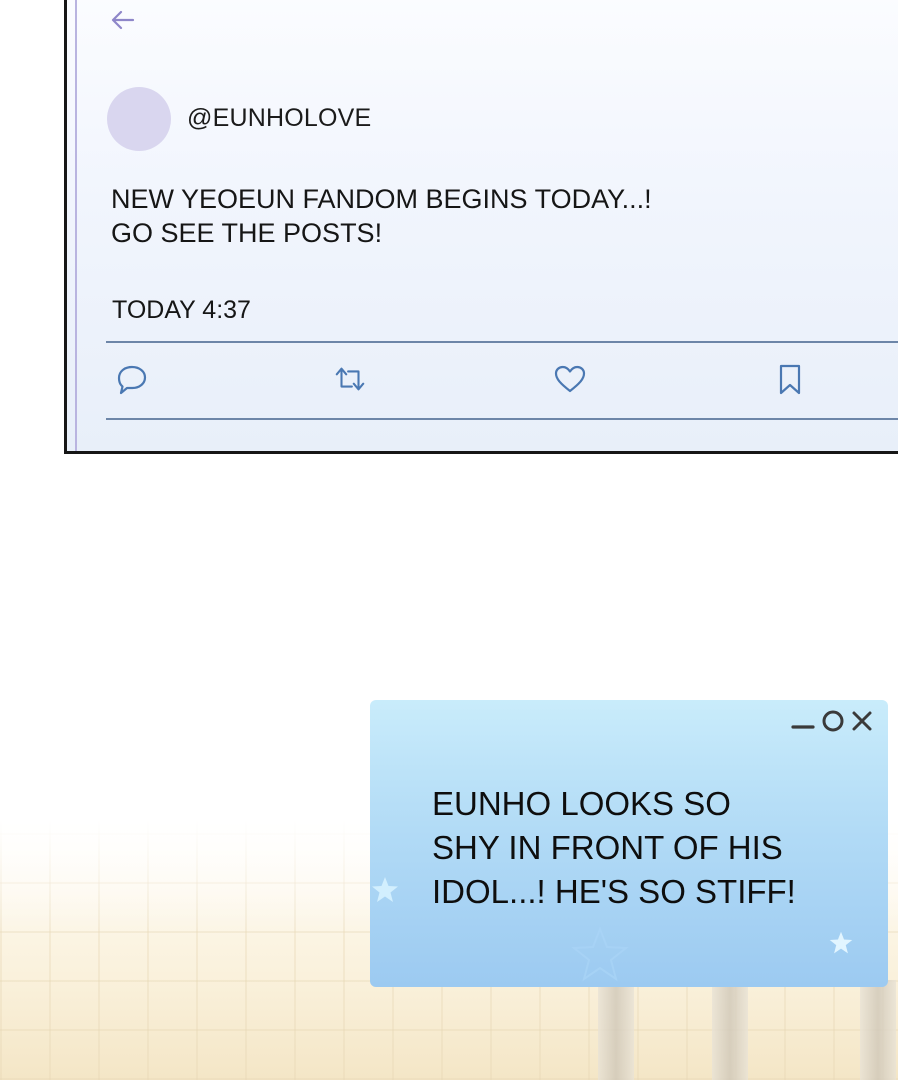 The height and width of the screenshot is (1080, 898). Describe the element at coordinates (247, 233) in the screenshot. I see `tweet-text-line: GO SEE THE POSTS!` at that location.